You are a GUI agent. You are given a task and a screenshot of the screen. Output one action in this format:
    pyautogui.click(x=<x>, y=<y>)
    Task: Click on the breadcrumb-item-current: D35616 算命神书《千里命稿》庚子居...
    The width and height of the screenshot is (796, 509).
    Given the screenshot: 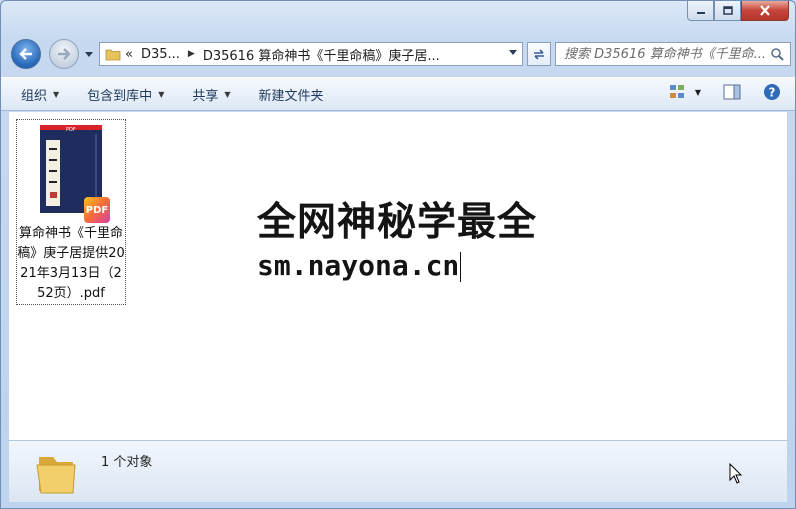 What is the action you would take?
    pyautogui.click(x=321, y=54)
    